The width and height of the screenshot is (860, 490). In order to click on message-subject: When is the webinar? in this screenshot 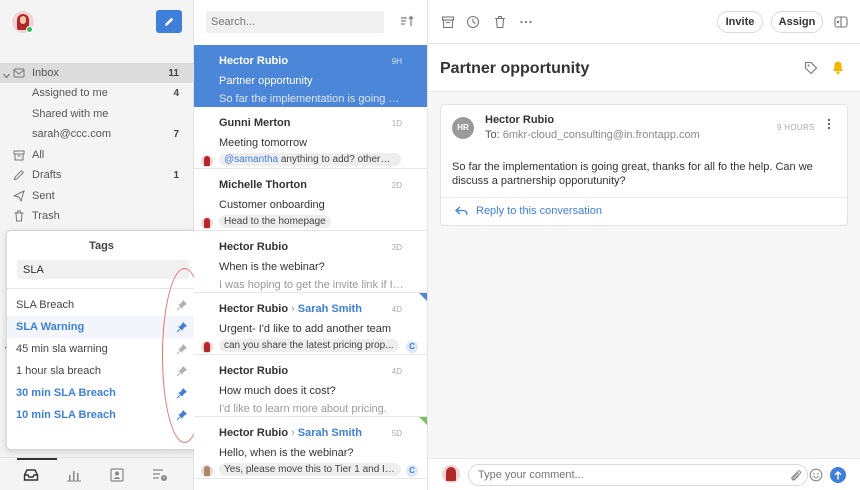, I will do `click(272, 267)`.